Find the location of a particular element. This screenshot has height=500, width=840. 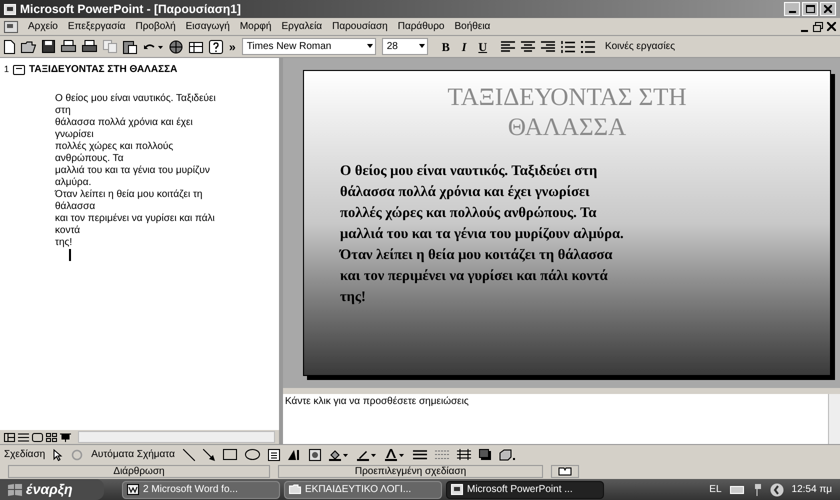

normal-view-icon is located at coordinates (9, 437).